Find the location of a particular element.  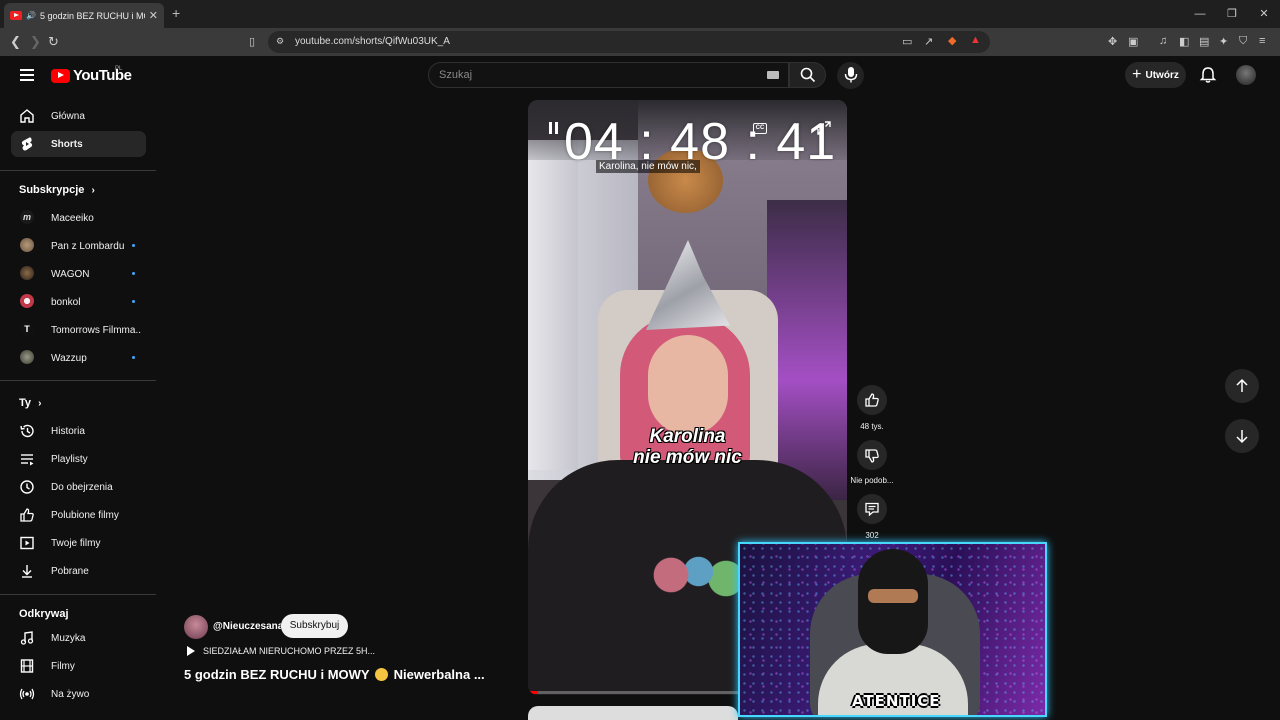

wallet-icon: ▤ is located at coordinates (1204, 41).